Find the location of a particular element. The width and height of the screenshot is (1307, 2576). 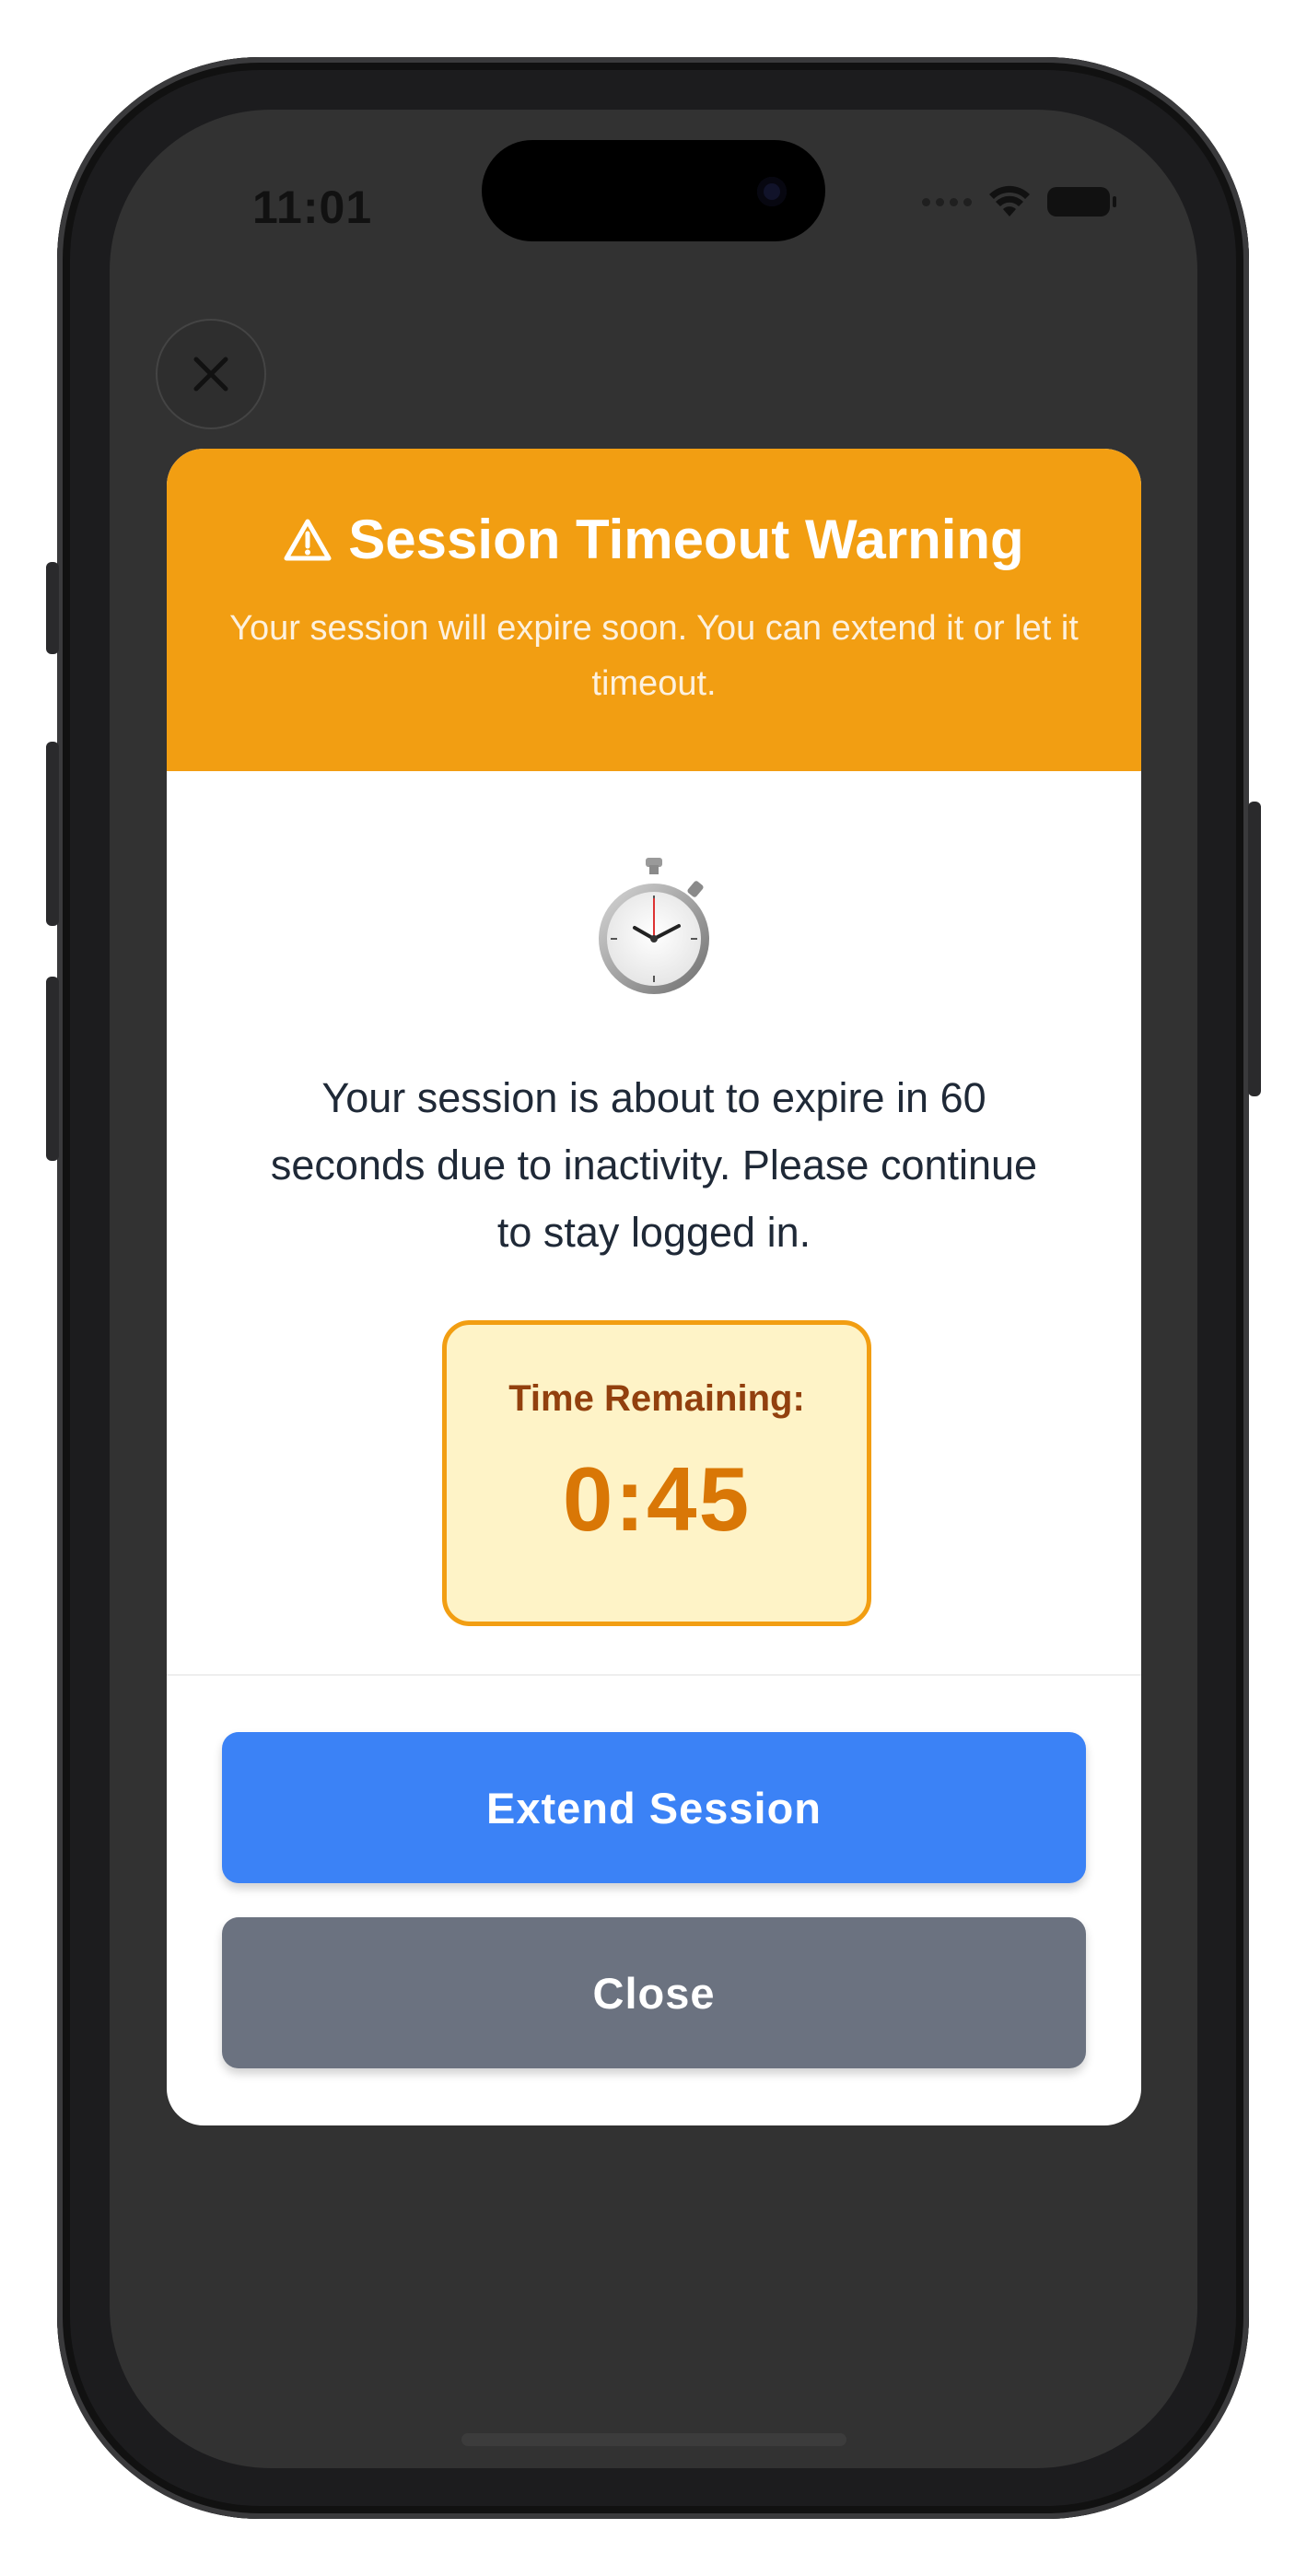

time-remaining-label: Time Remaining: is located at coordinates (657, 1398).